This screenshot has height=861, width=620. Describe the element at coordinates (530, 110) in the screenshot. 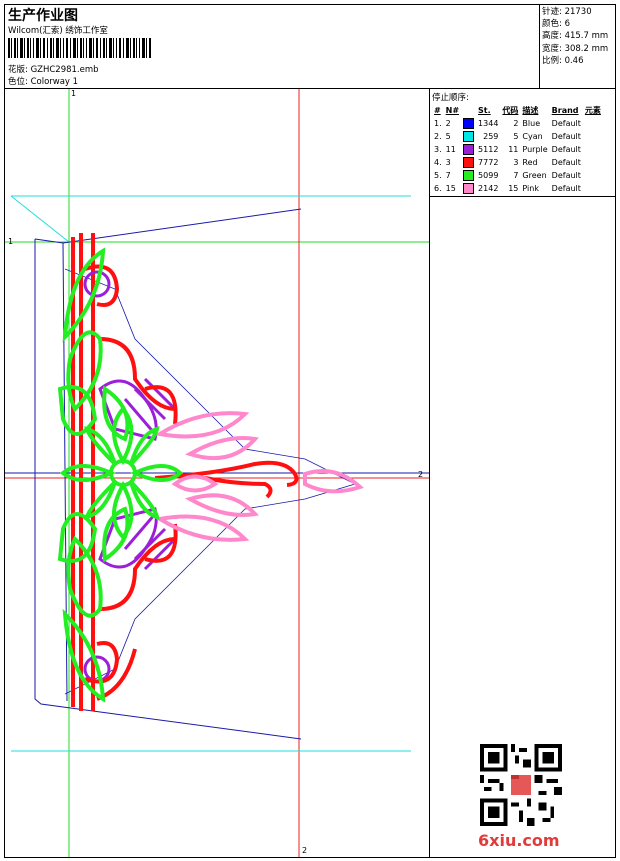

I see `col-description: 描述` at that location.